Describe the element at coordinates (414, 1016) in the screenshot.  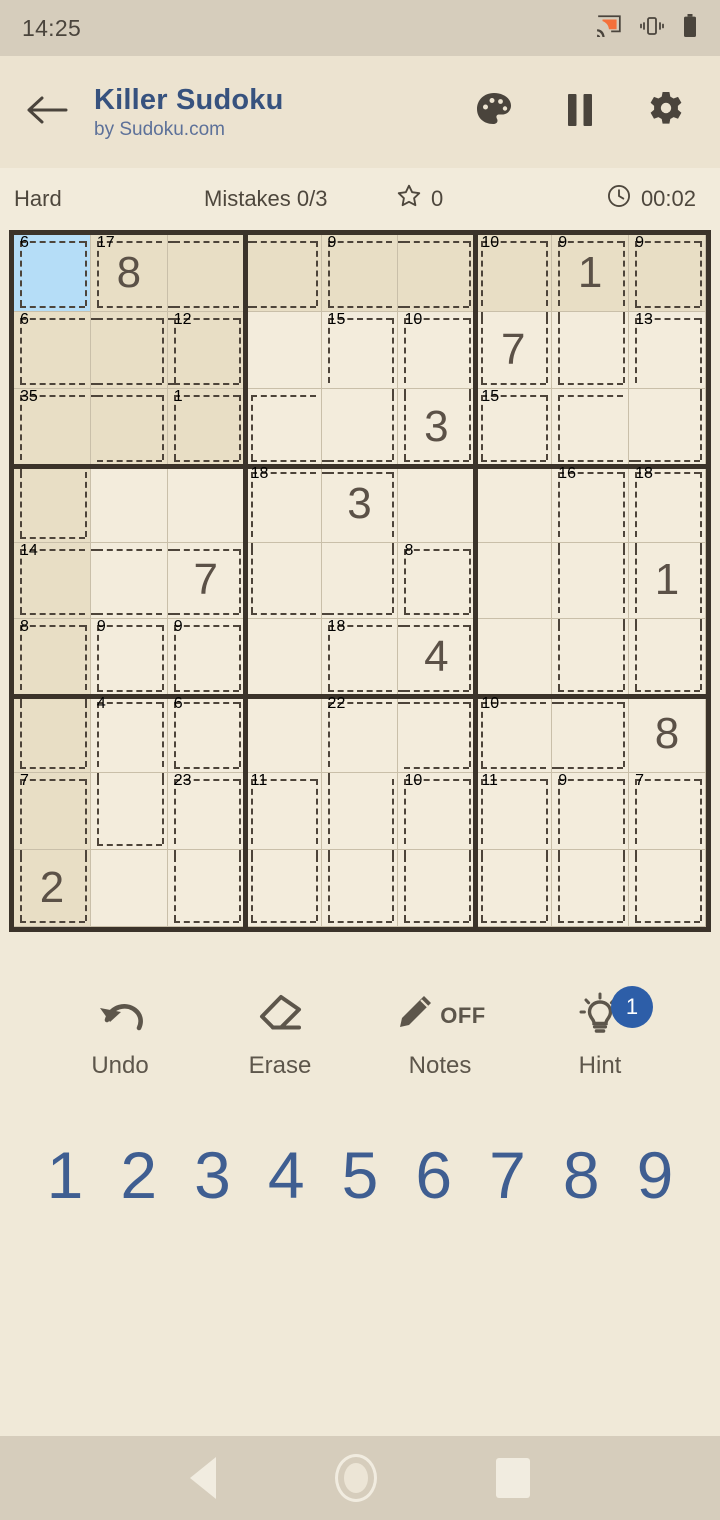
I see `pencil-icon` at that location.